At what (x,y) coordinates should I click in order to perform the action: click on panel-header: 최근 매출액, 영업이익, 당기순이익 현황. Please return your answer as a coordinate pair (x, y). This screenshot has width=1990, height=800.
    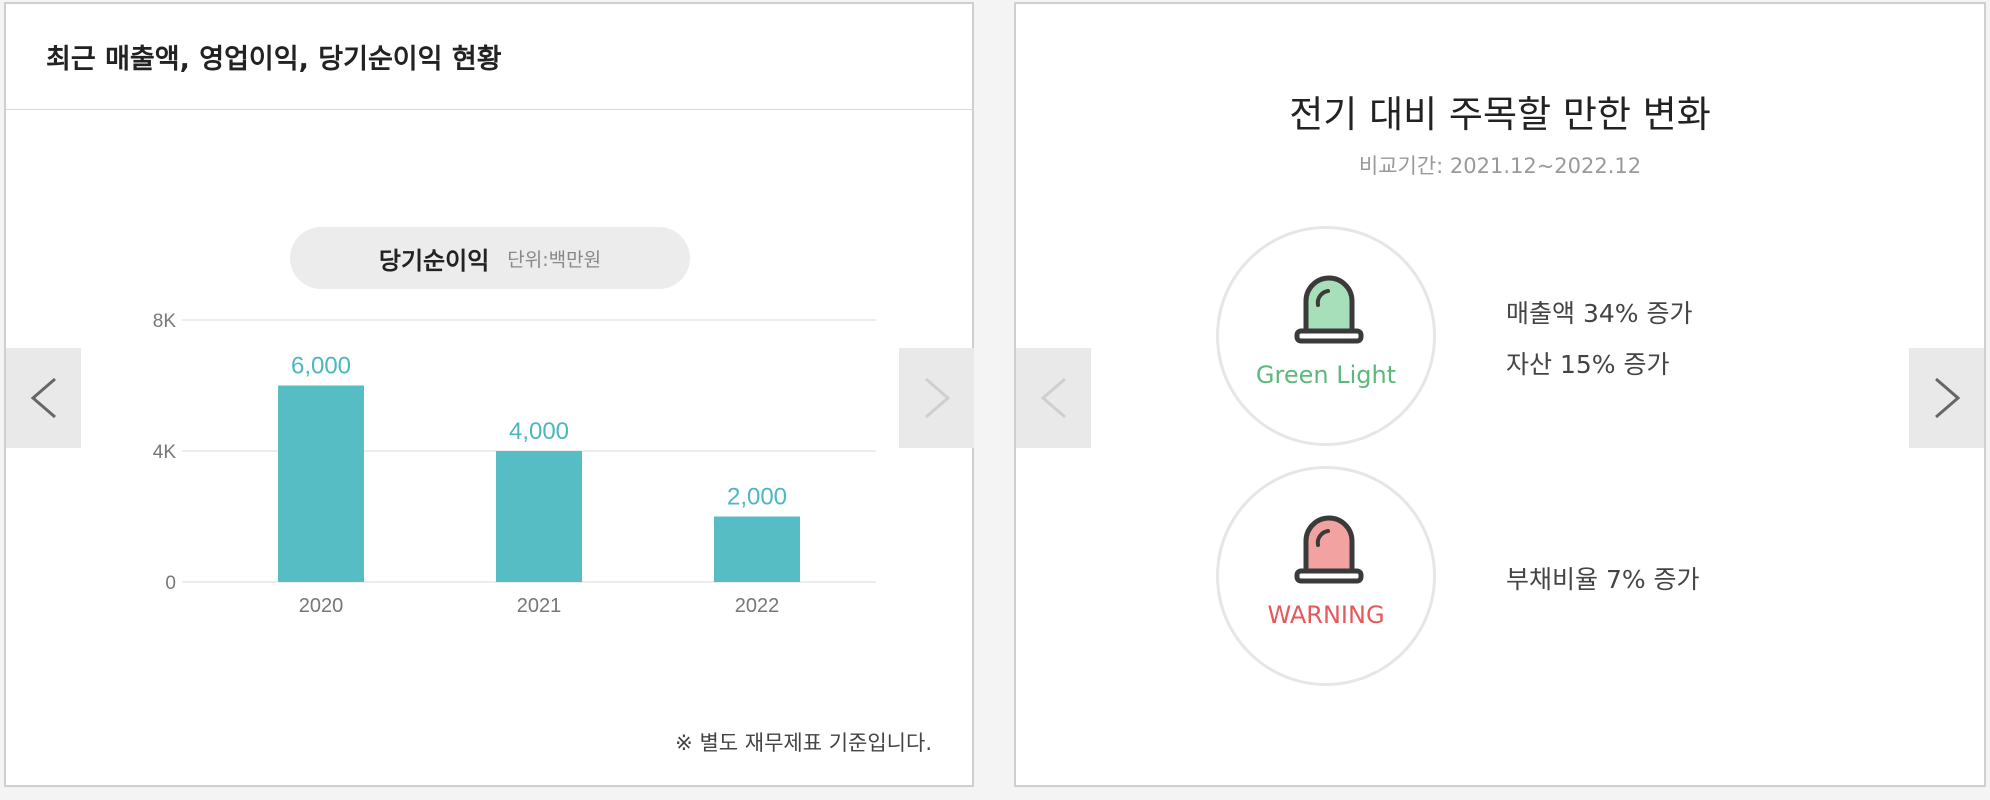
    Looking at the image, I should click on (489, 57).